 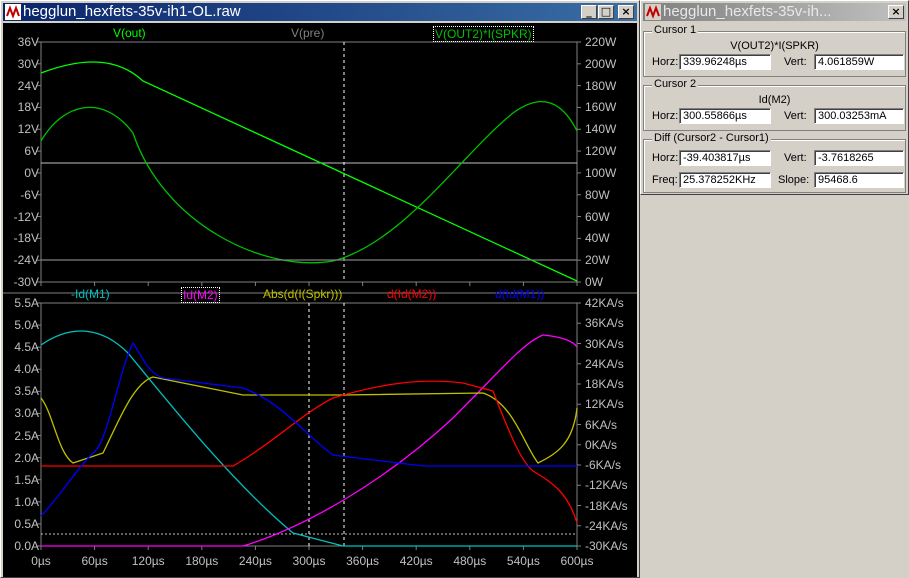 What do you see at coordinates (725, 180) in the screenshot?
I see `diff-freq-field: 25.378252KHz` at bounding box center [725, 180].